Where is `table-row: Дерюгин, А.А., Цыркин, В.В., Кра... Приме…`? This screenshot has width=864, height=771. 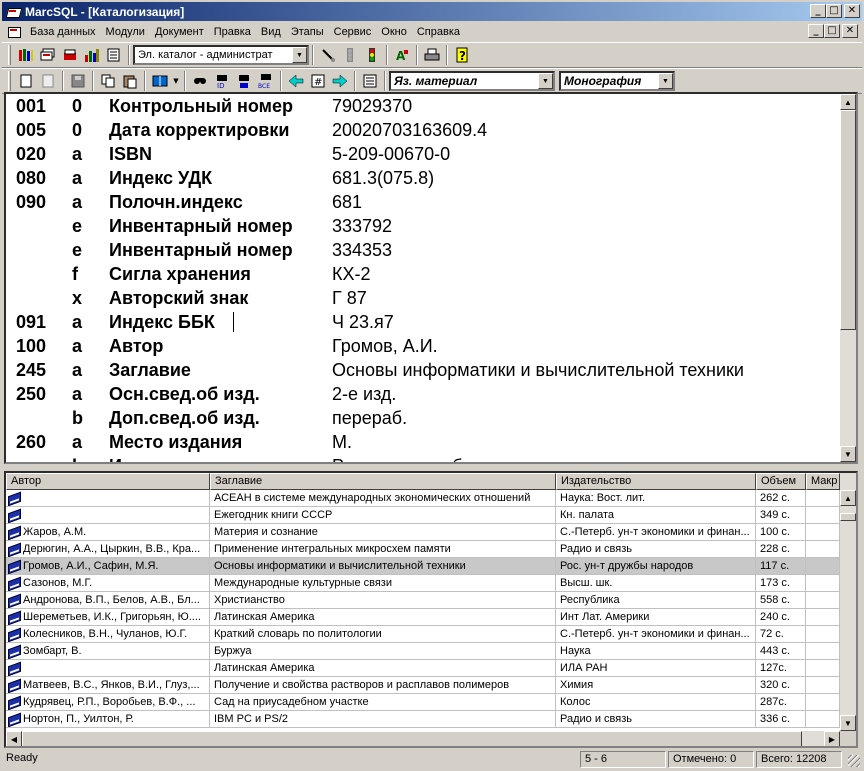 table-row: Дерюгин, А.А., Цыркин, В.В., Кра... Приме… is located at coordinates (423, 549).